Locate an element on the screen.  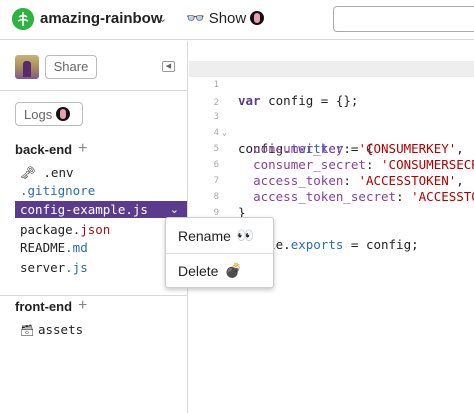
file-name: README is located at coordinates (43, 247).